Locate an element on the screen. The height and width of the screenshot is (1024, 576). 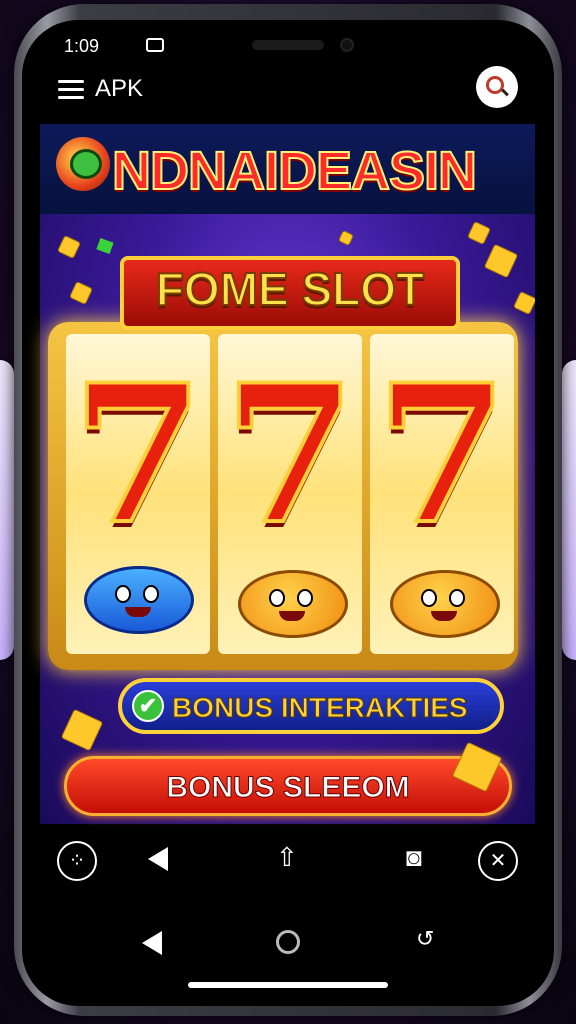
apps-icon: ⁘ is located at coordinates (77, 861).